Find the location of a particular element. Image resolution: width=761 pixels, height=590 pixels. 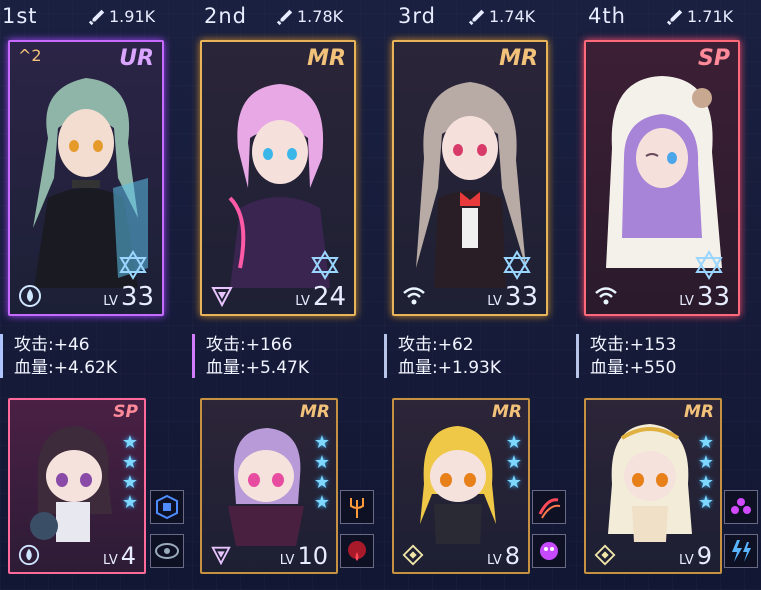

power-value: 1.91K is located at coordinates (132, 16).